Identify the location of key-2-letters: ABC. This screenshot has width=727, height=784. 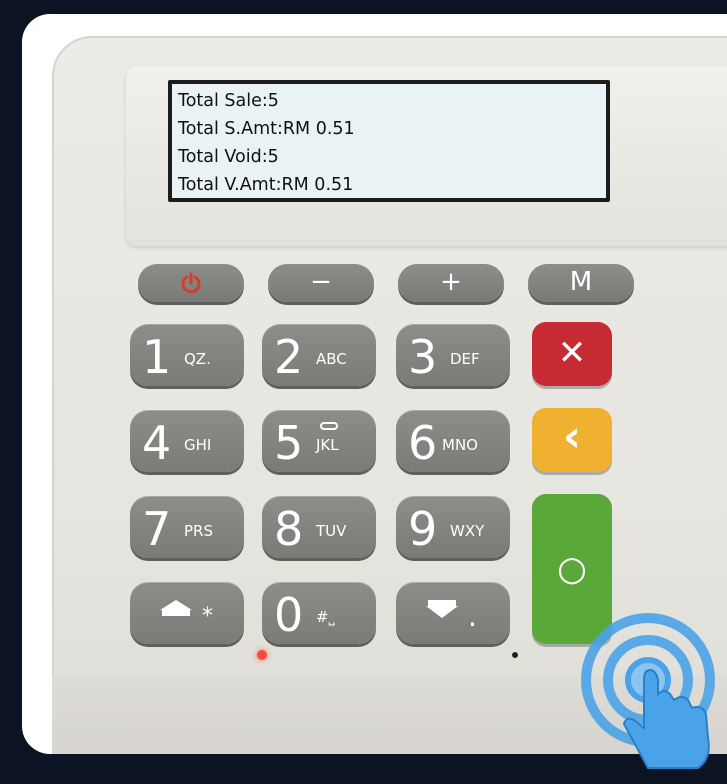
(331, 359).